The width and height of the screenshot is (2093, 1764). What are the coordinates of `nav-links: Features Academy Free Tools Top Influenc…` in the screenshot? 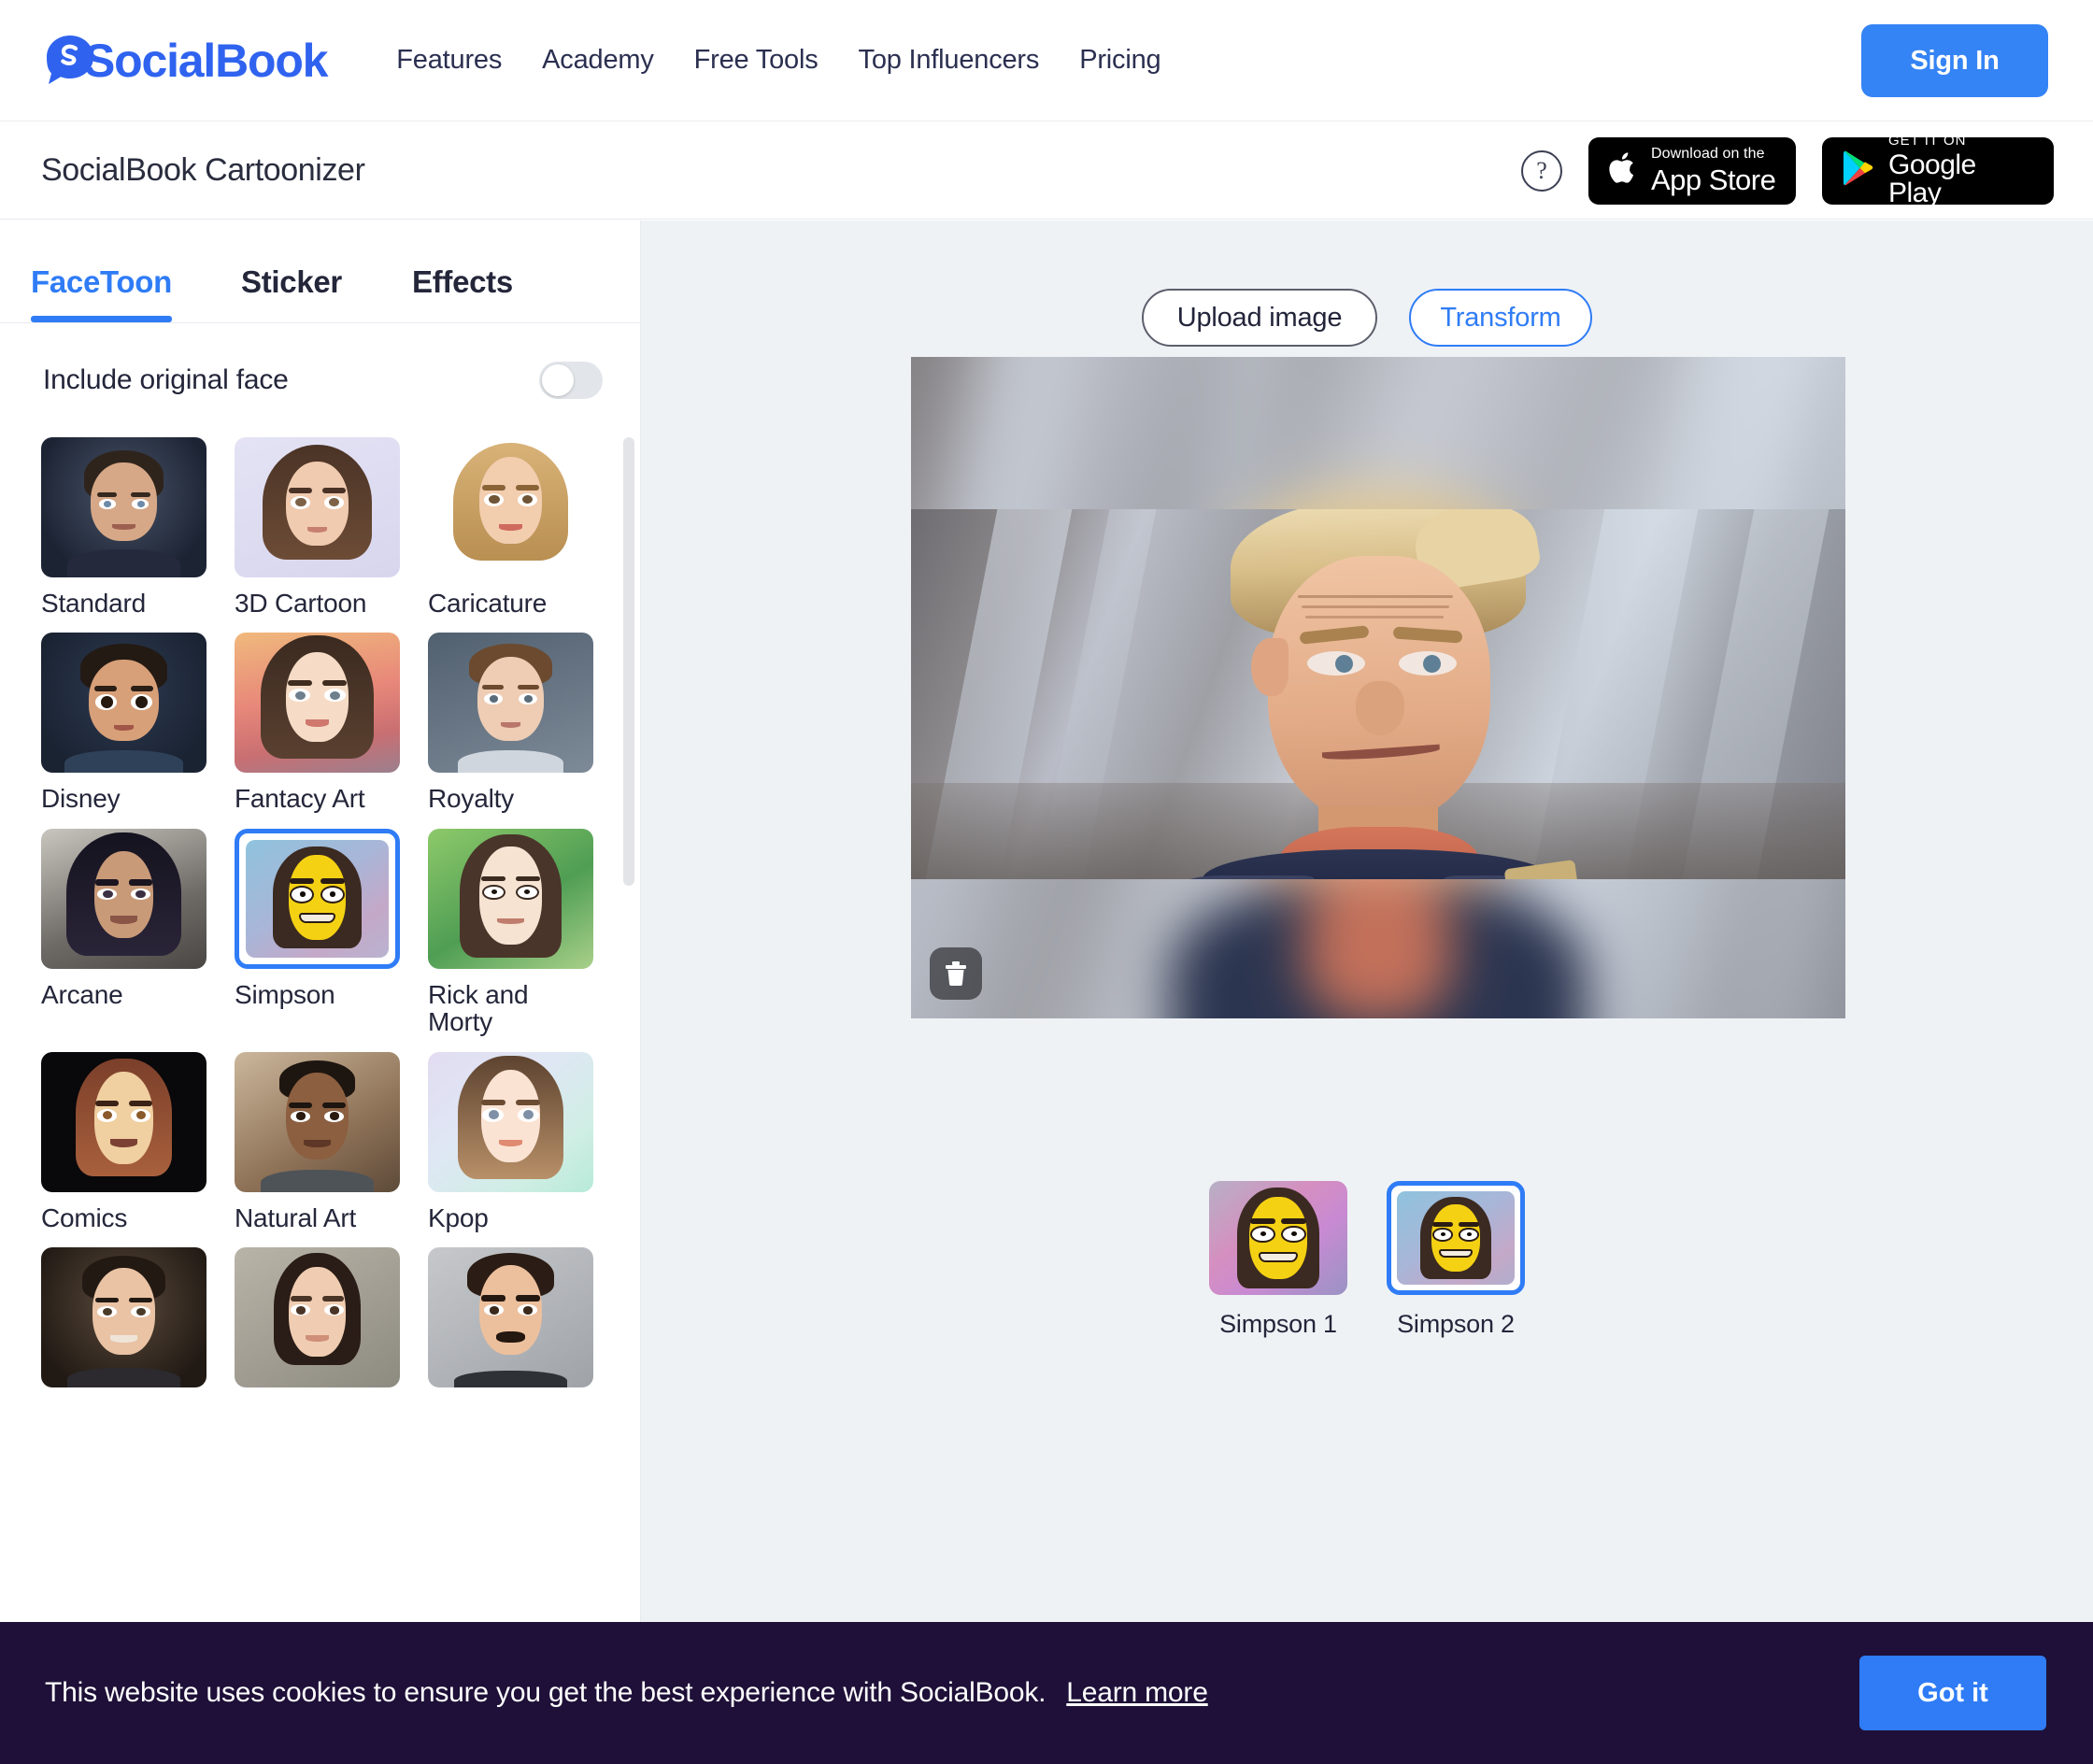 It's located at (778, 60).